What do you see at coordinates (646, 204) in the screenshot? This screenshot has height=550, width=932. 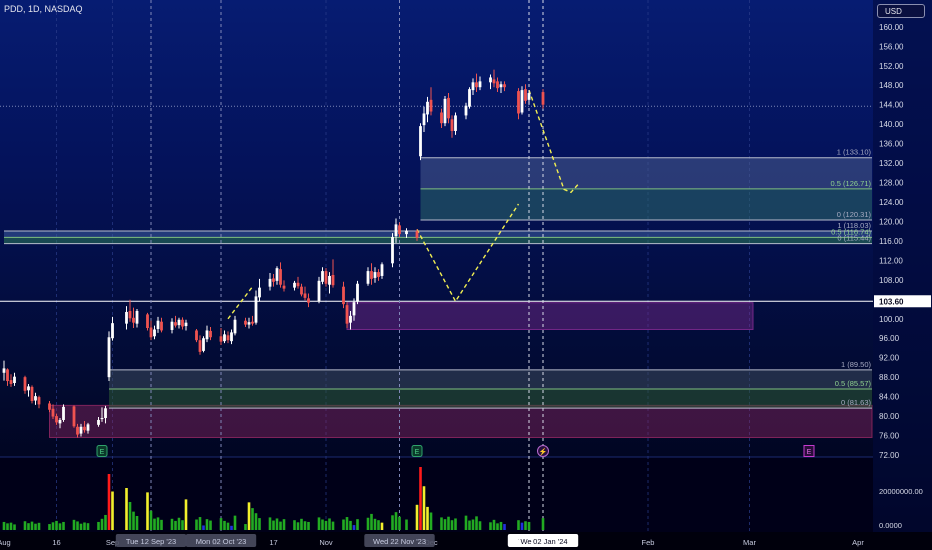 I see `fib-upper-lower-band` at bounding box center [646, 204].